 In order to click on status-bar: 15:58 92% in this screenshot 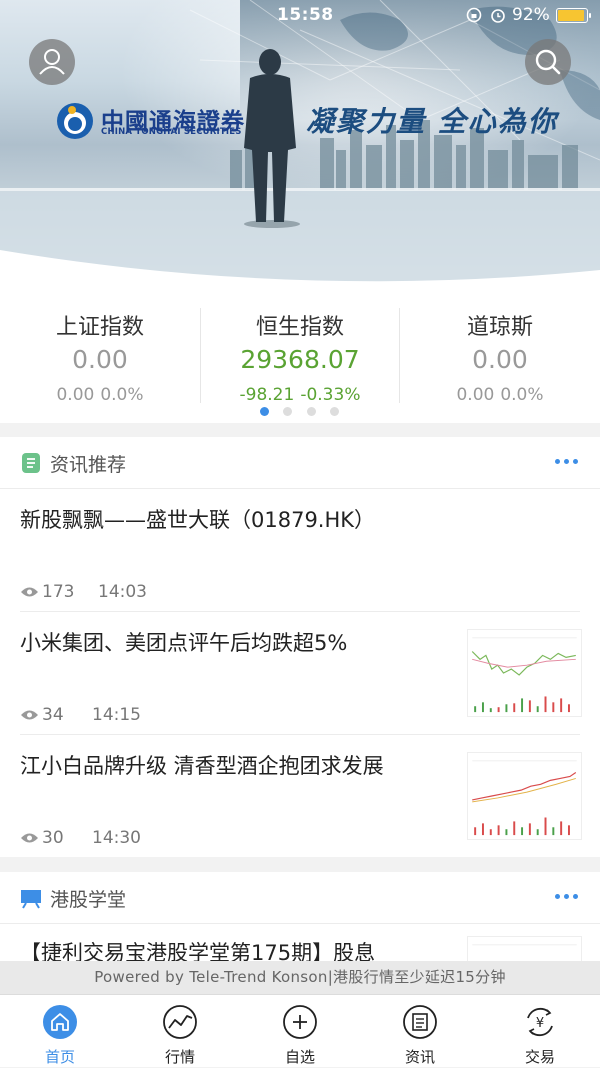, I will do `click(300, 15)`.